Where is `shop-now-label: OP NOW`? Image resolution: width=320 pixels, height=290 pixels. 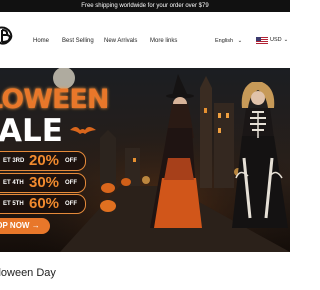
shop-now-label: OP NOW is located at coordinates (15, 225).